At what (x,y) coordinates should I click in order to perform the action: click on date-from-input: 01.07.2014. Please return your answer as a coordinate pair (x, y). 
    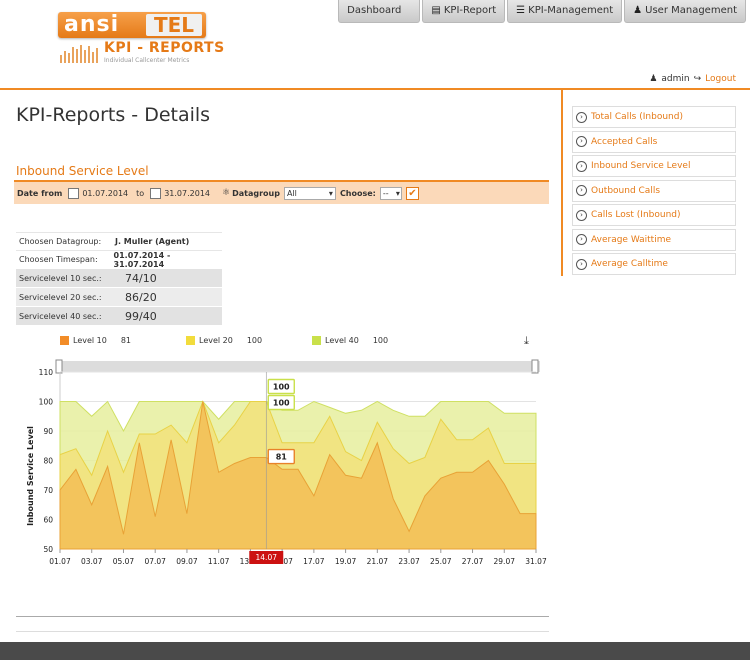
    Looking at the image, I should click on (105, 193).